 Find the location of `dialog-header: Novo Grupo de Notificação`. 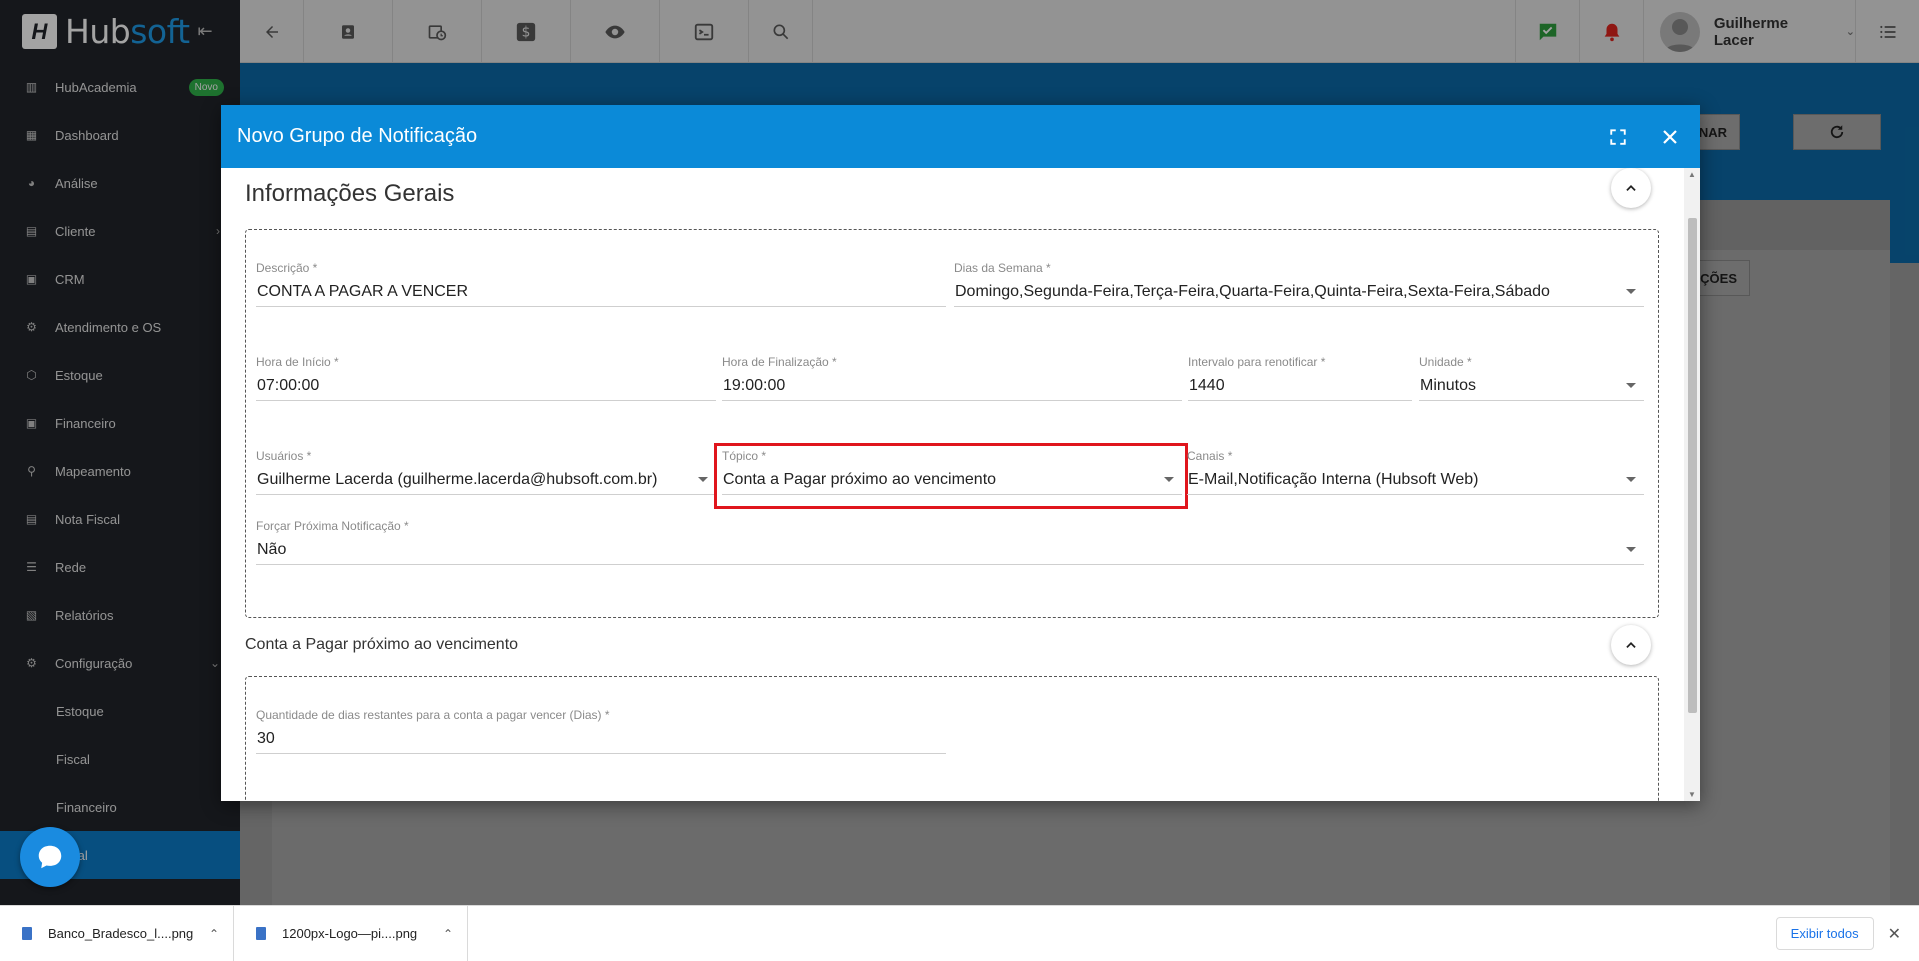

dialog-header: Novo Grupo de Notificação is located at coordinates (960, 136).